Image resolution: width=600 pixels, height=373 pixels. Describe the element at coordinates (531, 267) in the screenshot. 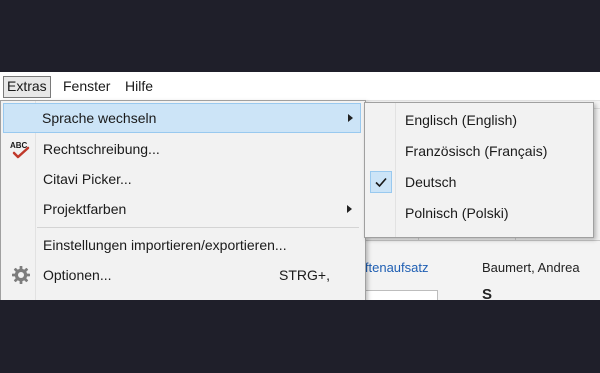

I see `author-text: Baumert, Andrea` at that location.